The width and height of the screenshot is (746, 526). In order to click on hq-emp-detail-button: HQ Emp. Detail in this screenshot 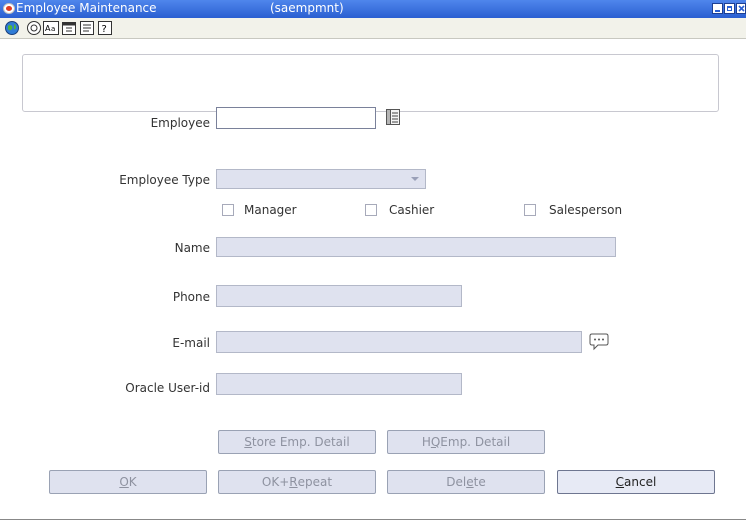, I will do `click(466, 442)`.